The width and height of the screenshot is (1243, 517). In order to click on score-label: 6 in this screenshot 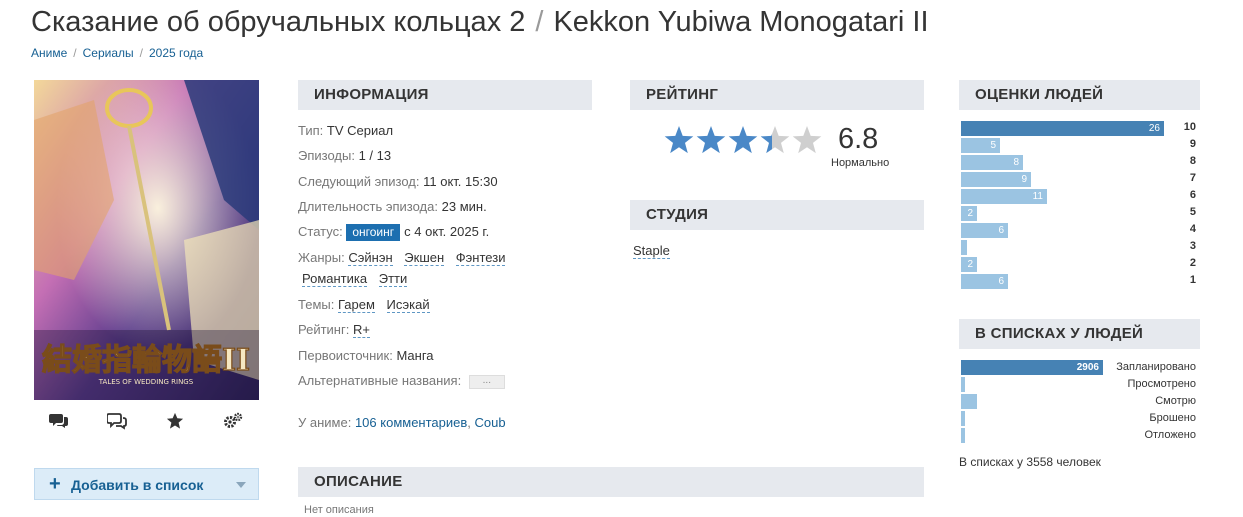, I will do `click(1192, 195)`.